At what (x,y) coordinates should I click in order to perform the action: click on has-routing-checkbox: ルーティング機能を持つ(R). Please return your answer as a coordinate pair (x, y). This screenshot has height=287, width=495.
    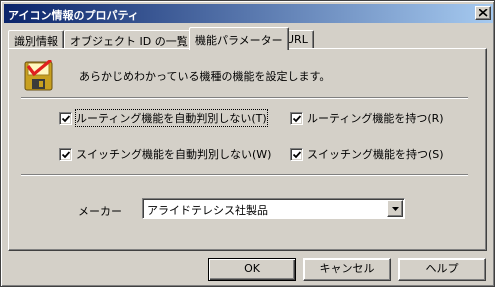
    Looking at the image, I should click on (367, 118).